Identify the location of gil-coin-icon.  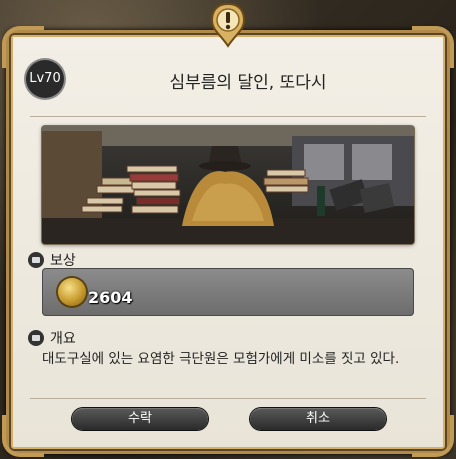
(72, 292).